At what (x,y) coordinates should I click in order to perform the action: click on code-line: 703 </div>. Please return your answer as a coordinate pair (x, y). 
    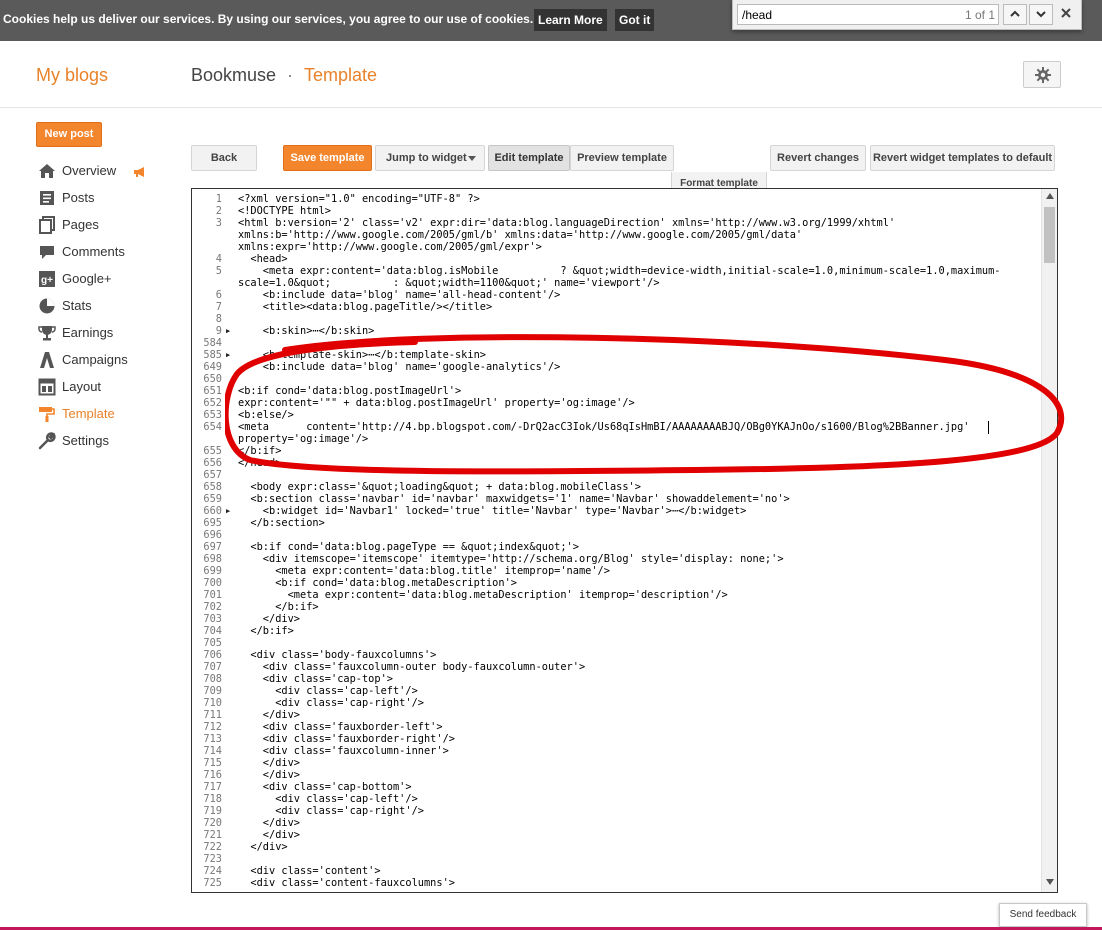
    Looking at the image, I should click on (617, 619).